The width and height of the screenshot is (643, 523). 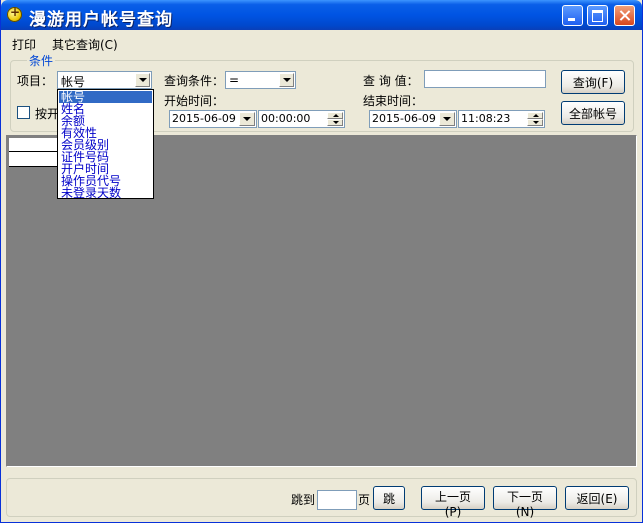 What do you see at coordinates (447, 119) in the screenshot?
I see `end-date-dropdown-icon` at bounding box center [447, 119].